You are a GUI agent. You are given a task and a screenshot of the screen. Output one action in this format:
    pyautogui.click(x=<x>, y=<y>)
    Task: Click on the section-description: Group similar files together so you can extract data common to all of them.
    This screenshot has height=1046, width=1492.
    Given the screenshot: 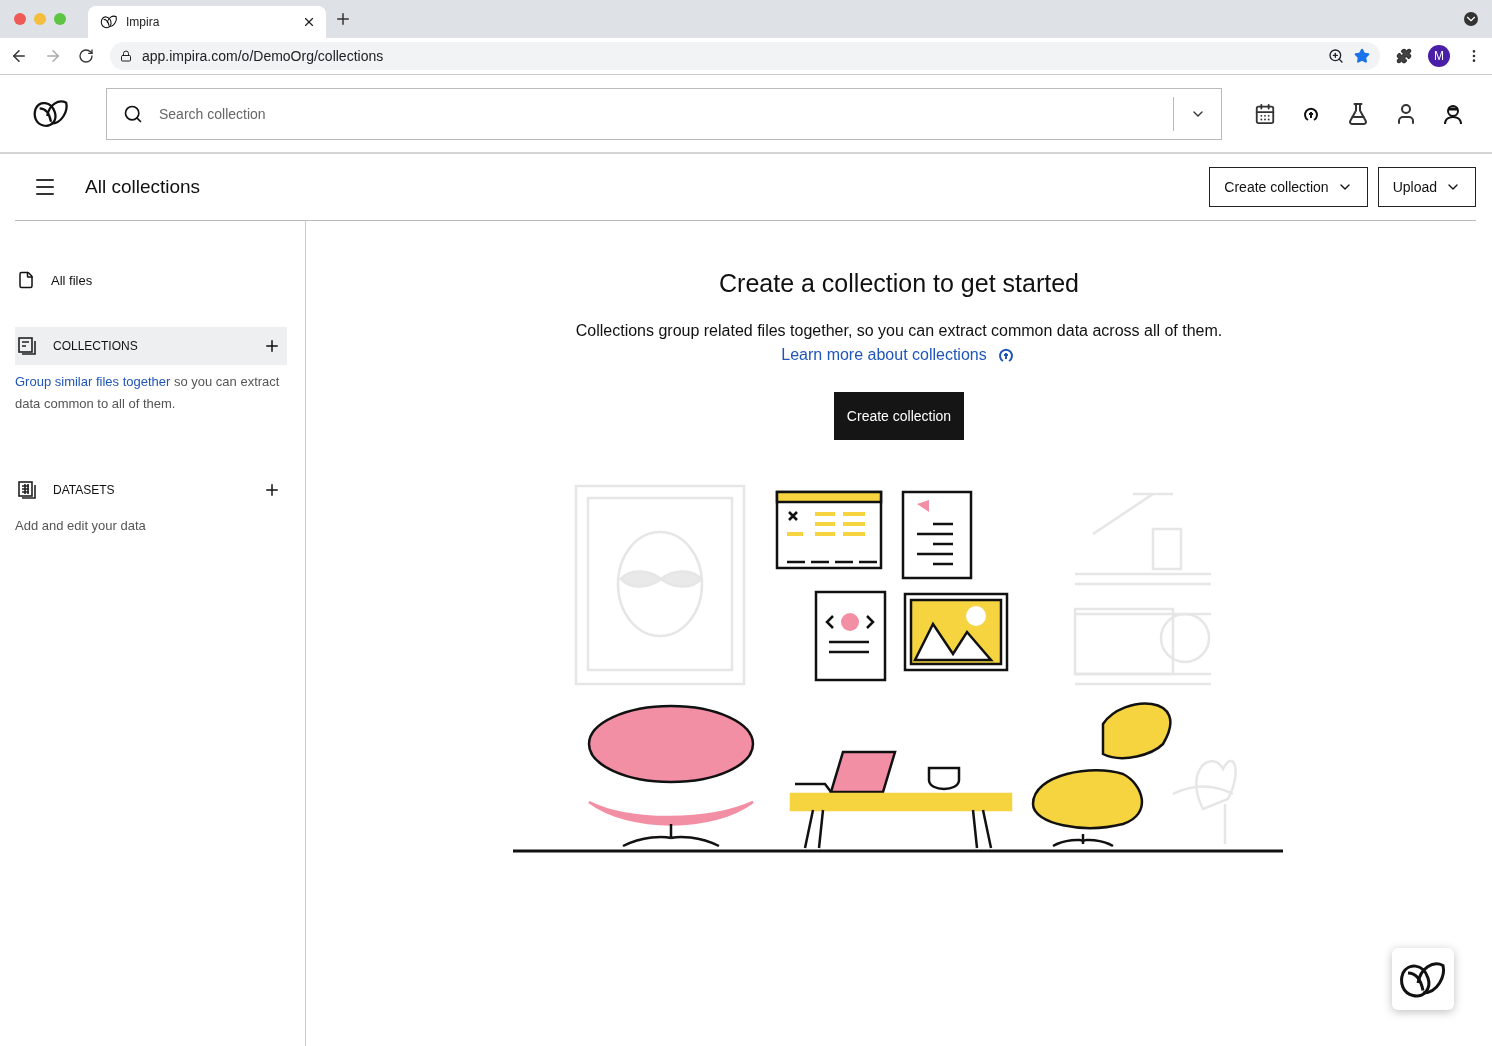 What is the action you would take?
    pyautogui.click(x=148, y=393)
    